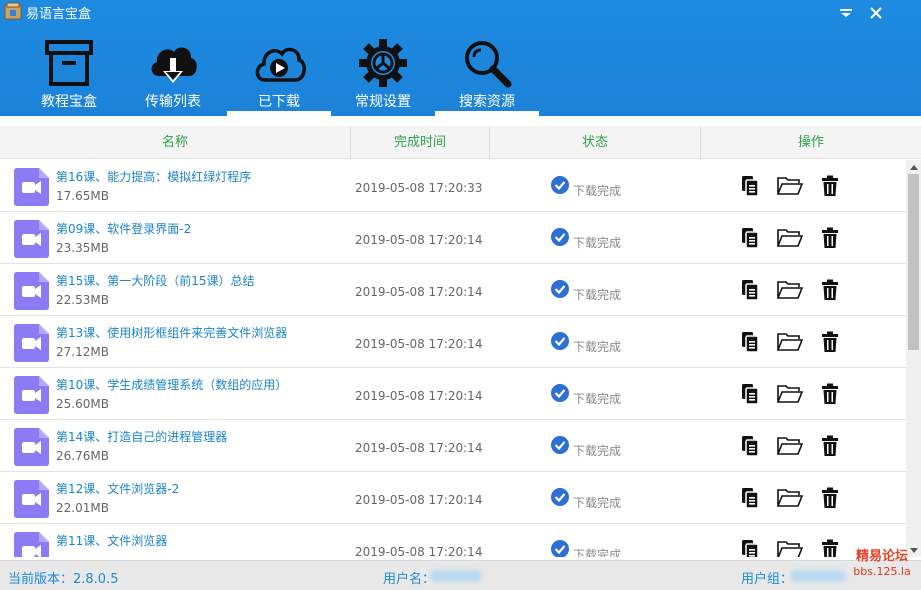  I want to click on scroll-up-button, so click(913, 167).